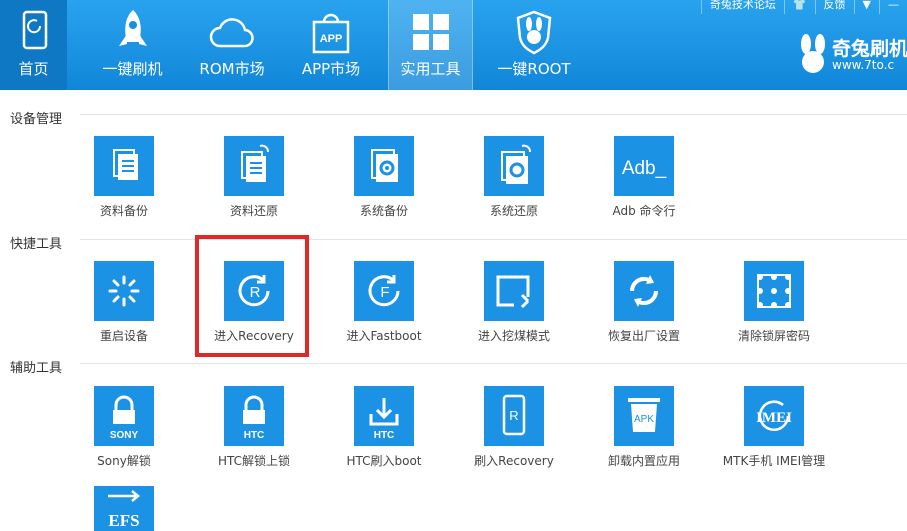  Describe the element at coordinates (124, 435) in the screenshot. I see `sony-icon-text: SONY` at that location.